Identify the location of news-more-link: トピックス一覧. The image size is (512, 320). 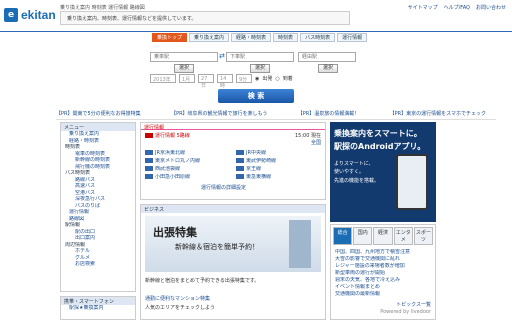
(383, 304).